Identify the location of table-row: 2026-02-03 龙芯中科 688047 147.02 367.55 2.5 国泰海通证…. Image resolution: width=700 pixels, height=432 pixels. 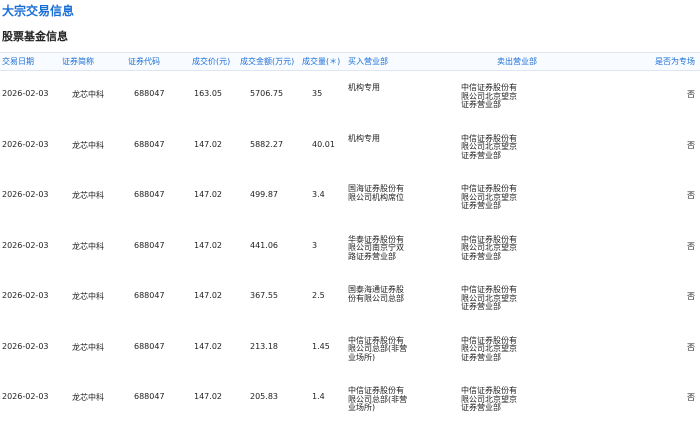
(350, 305).